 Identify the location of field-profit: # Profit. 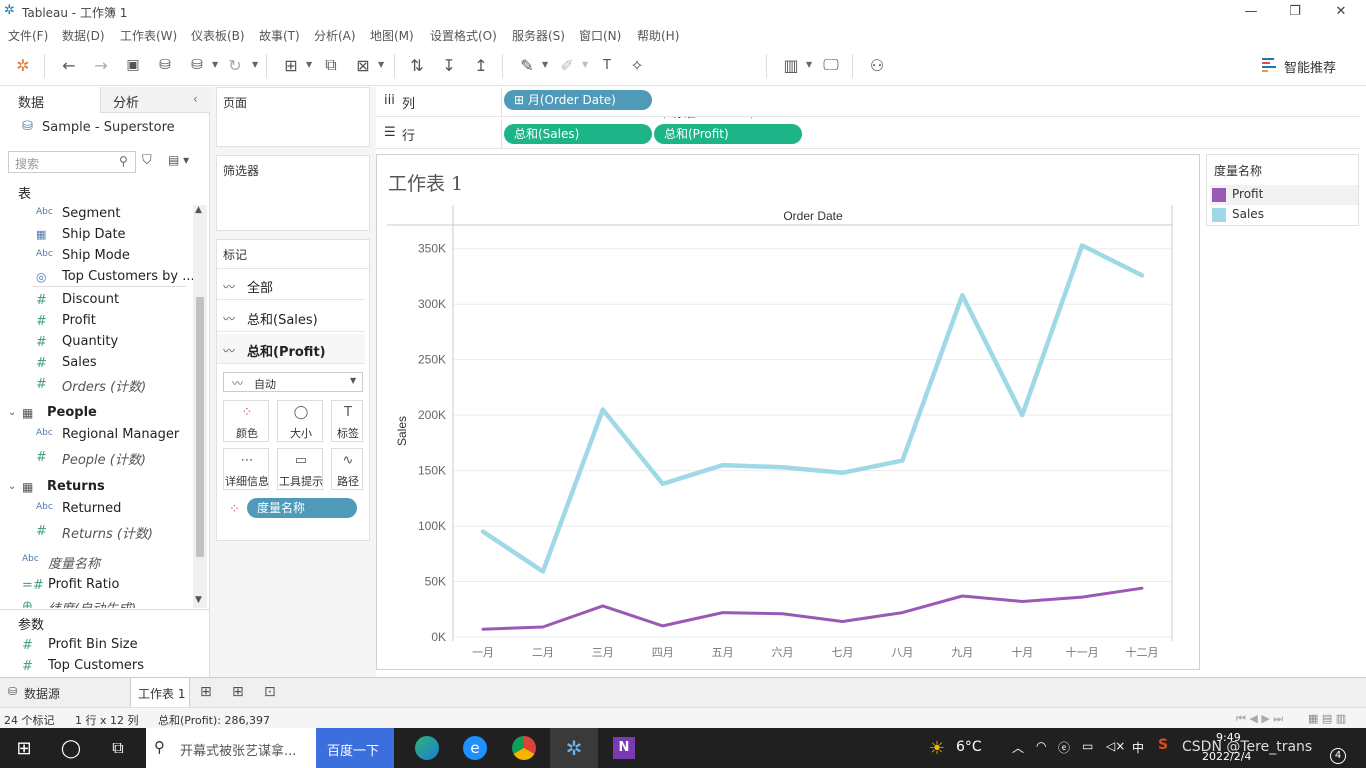
(95, 321).